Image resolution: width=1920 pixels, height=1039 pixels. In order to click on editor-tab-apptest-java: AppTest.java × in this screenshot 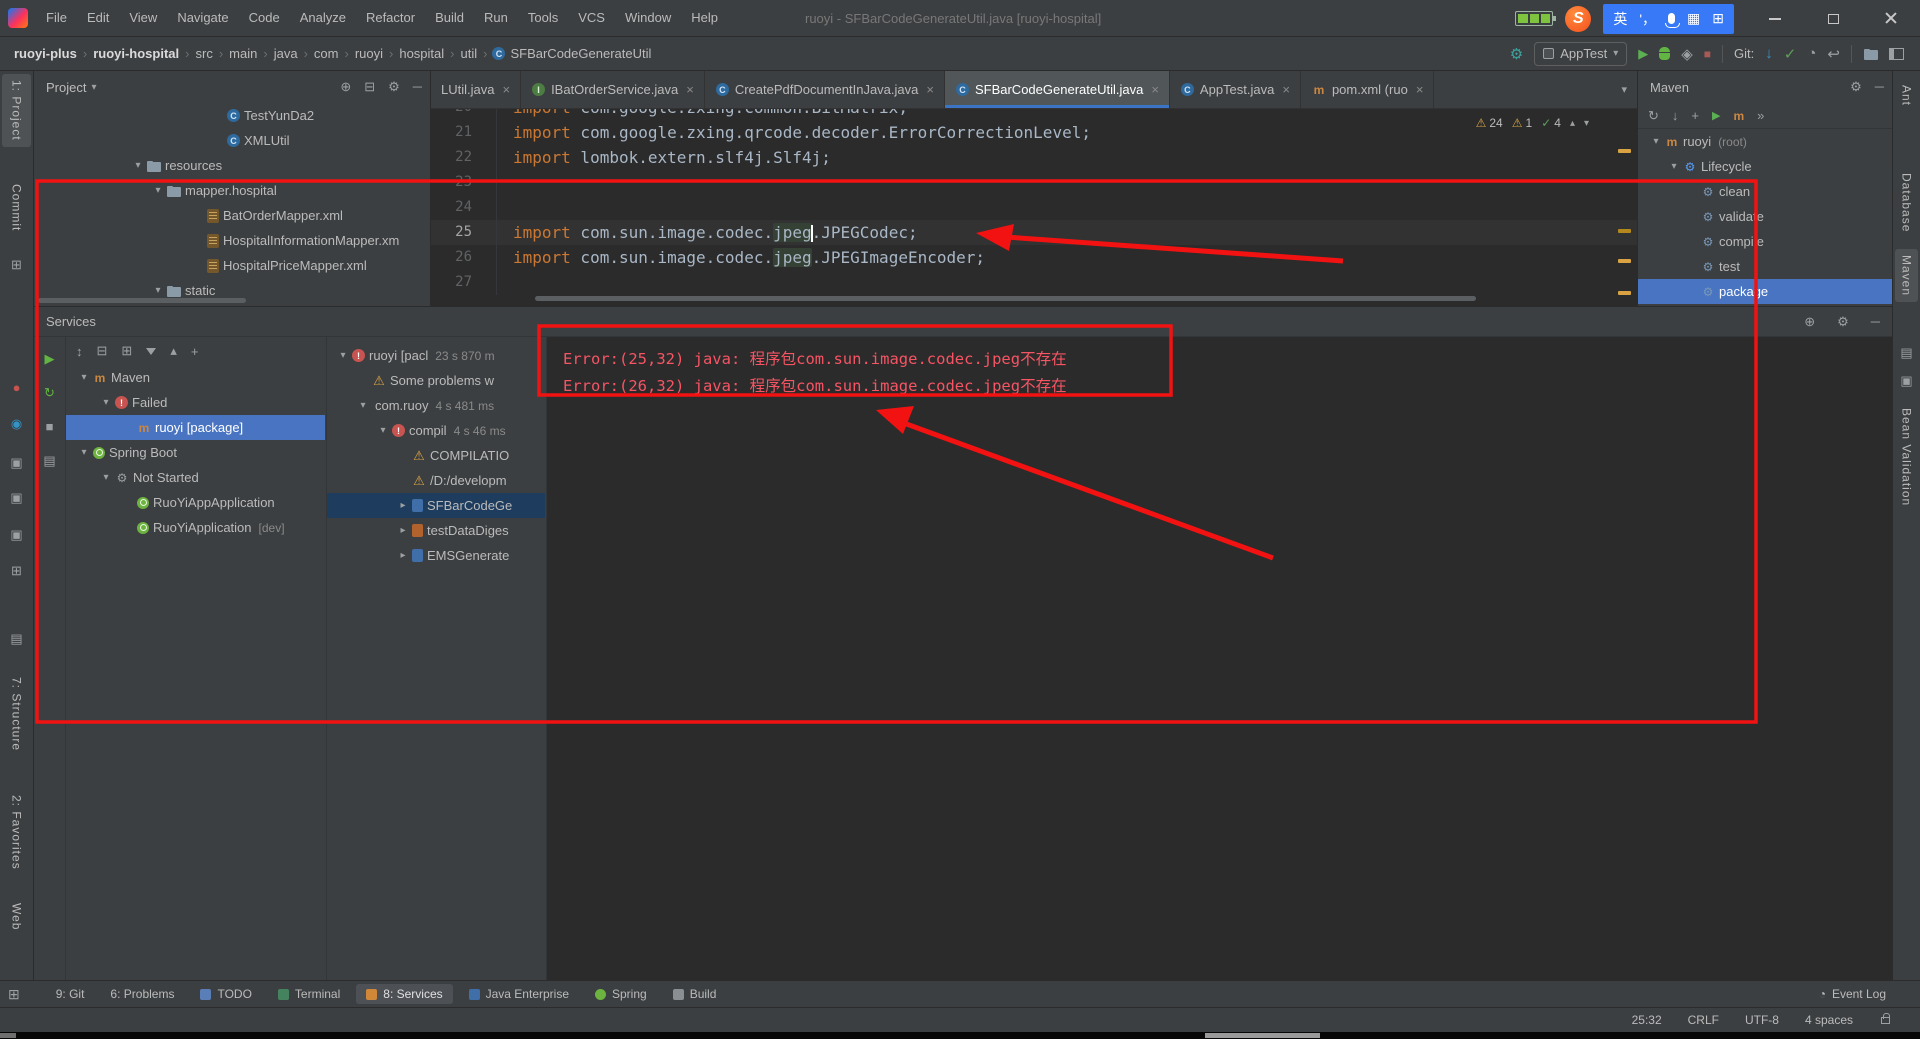, I will do `click(1235, 89)`.